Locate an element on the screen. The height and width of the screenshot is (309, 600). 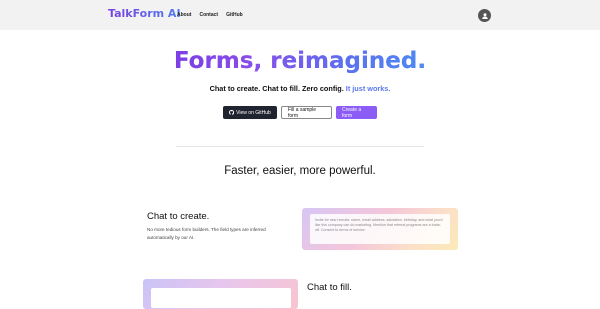
features-heading: Faster, easier, more powerful. is located at coordinates (300, 171).